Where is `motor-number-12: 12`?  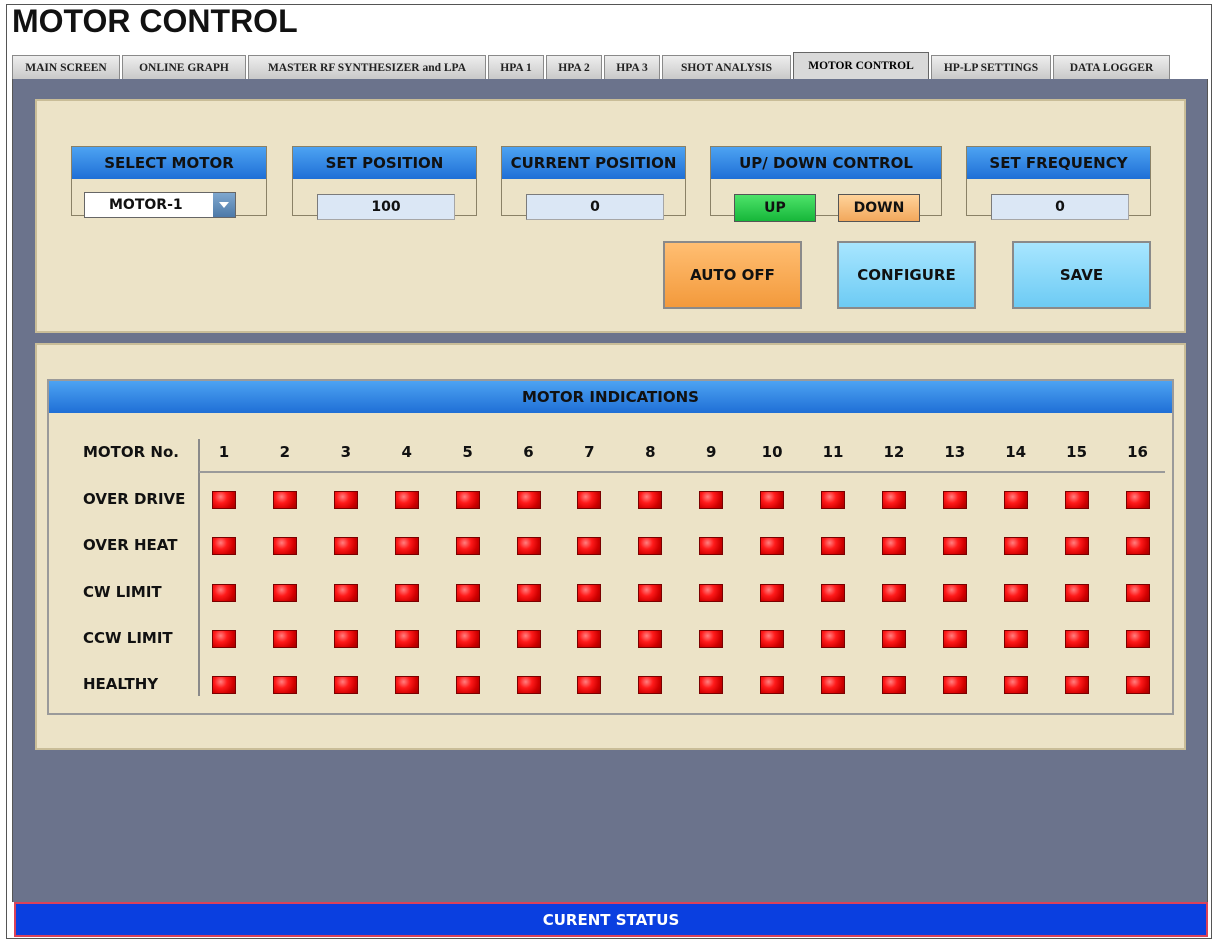 motor-number-12: 12 is located at coordinates (894, 452).